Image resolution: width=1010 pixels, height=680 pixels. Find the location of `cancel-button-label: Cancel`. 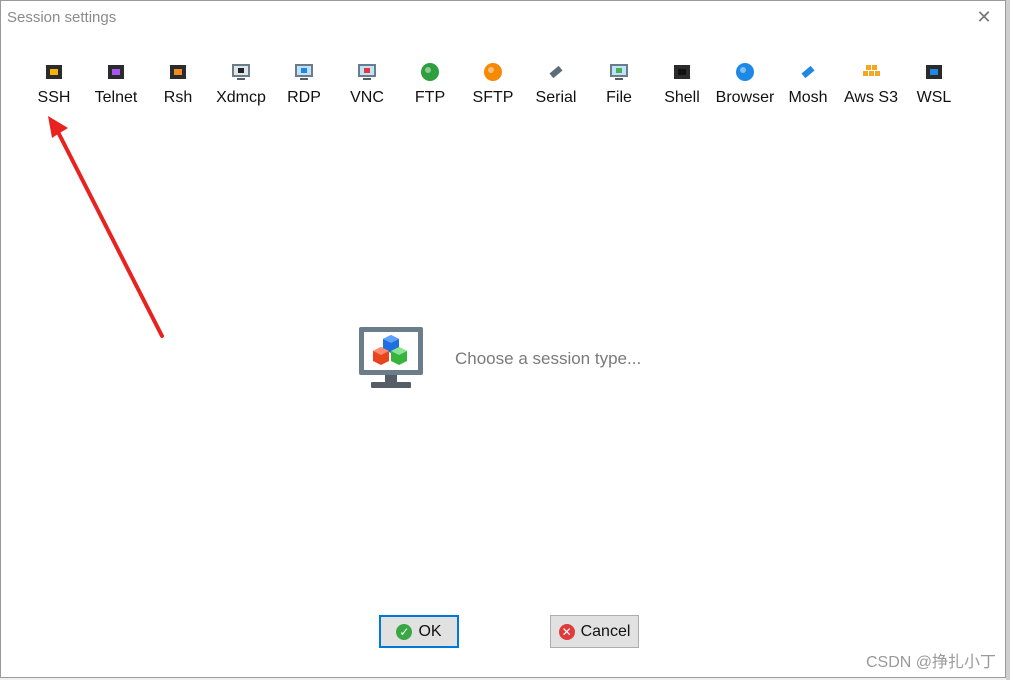

cancel-button-label: Cancel is located at coordinates (605, 631).